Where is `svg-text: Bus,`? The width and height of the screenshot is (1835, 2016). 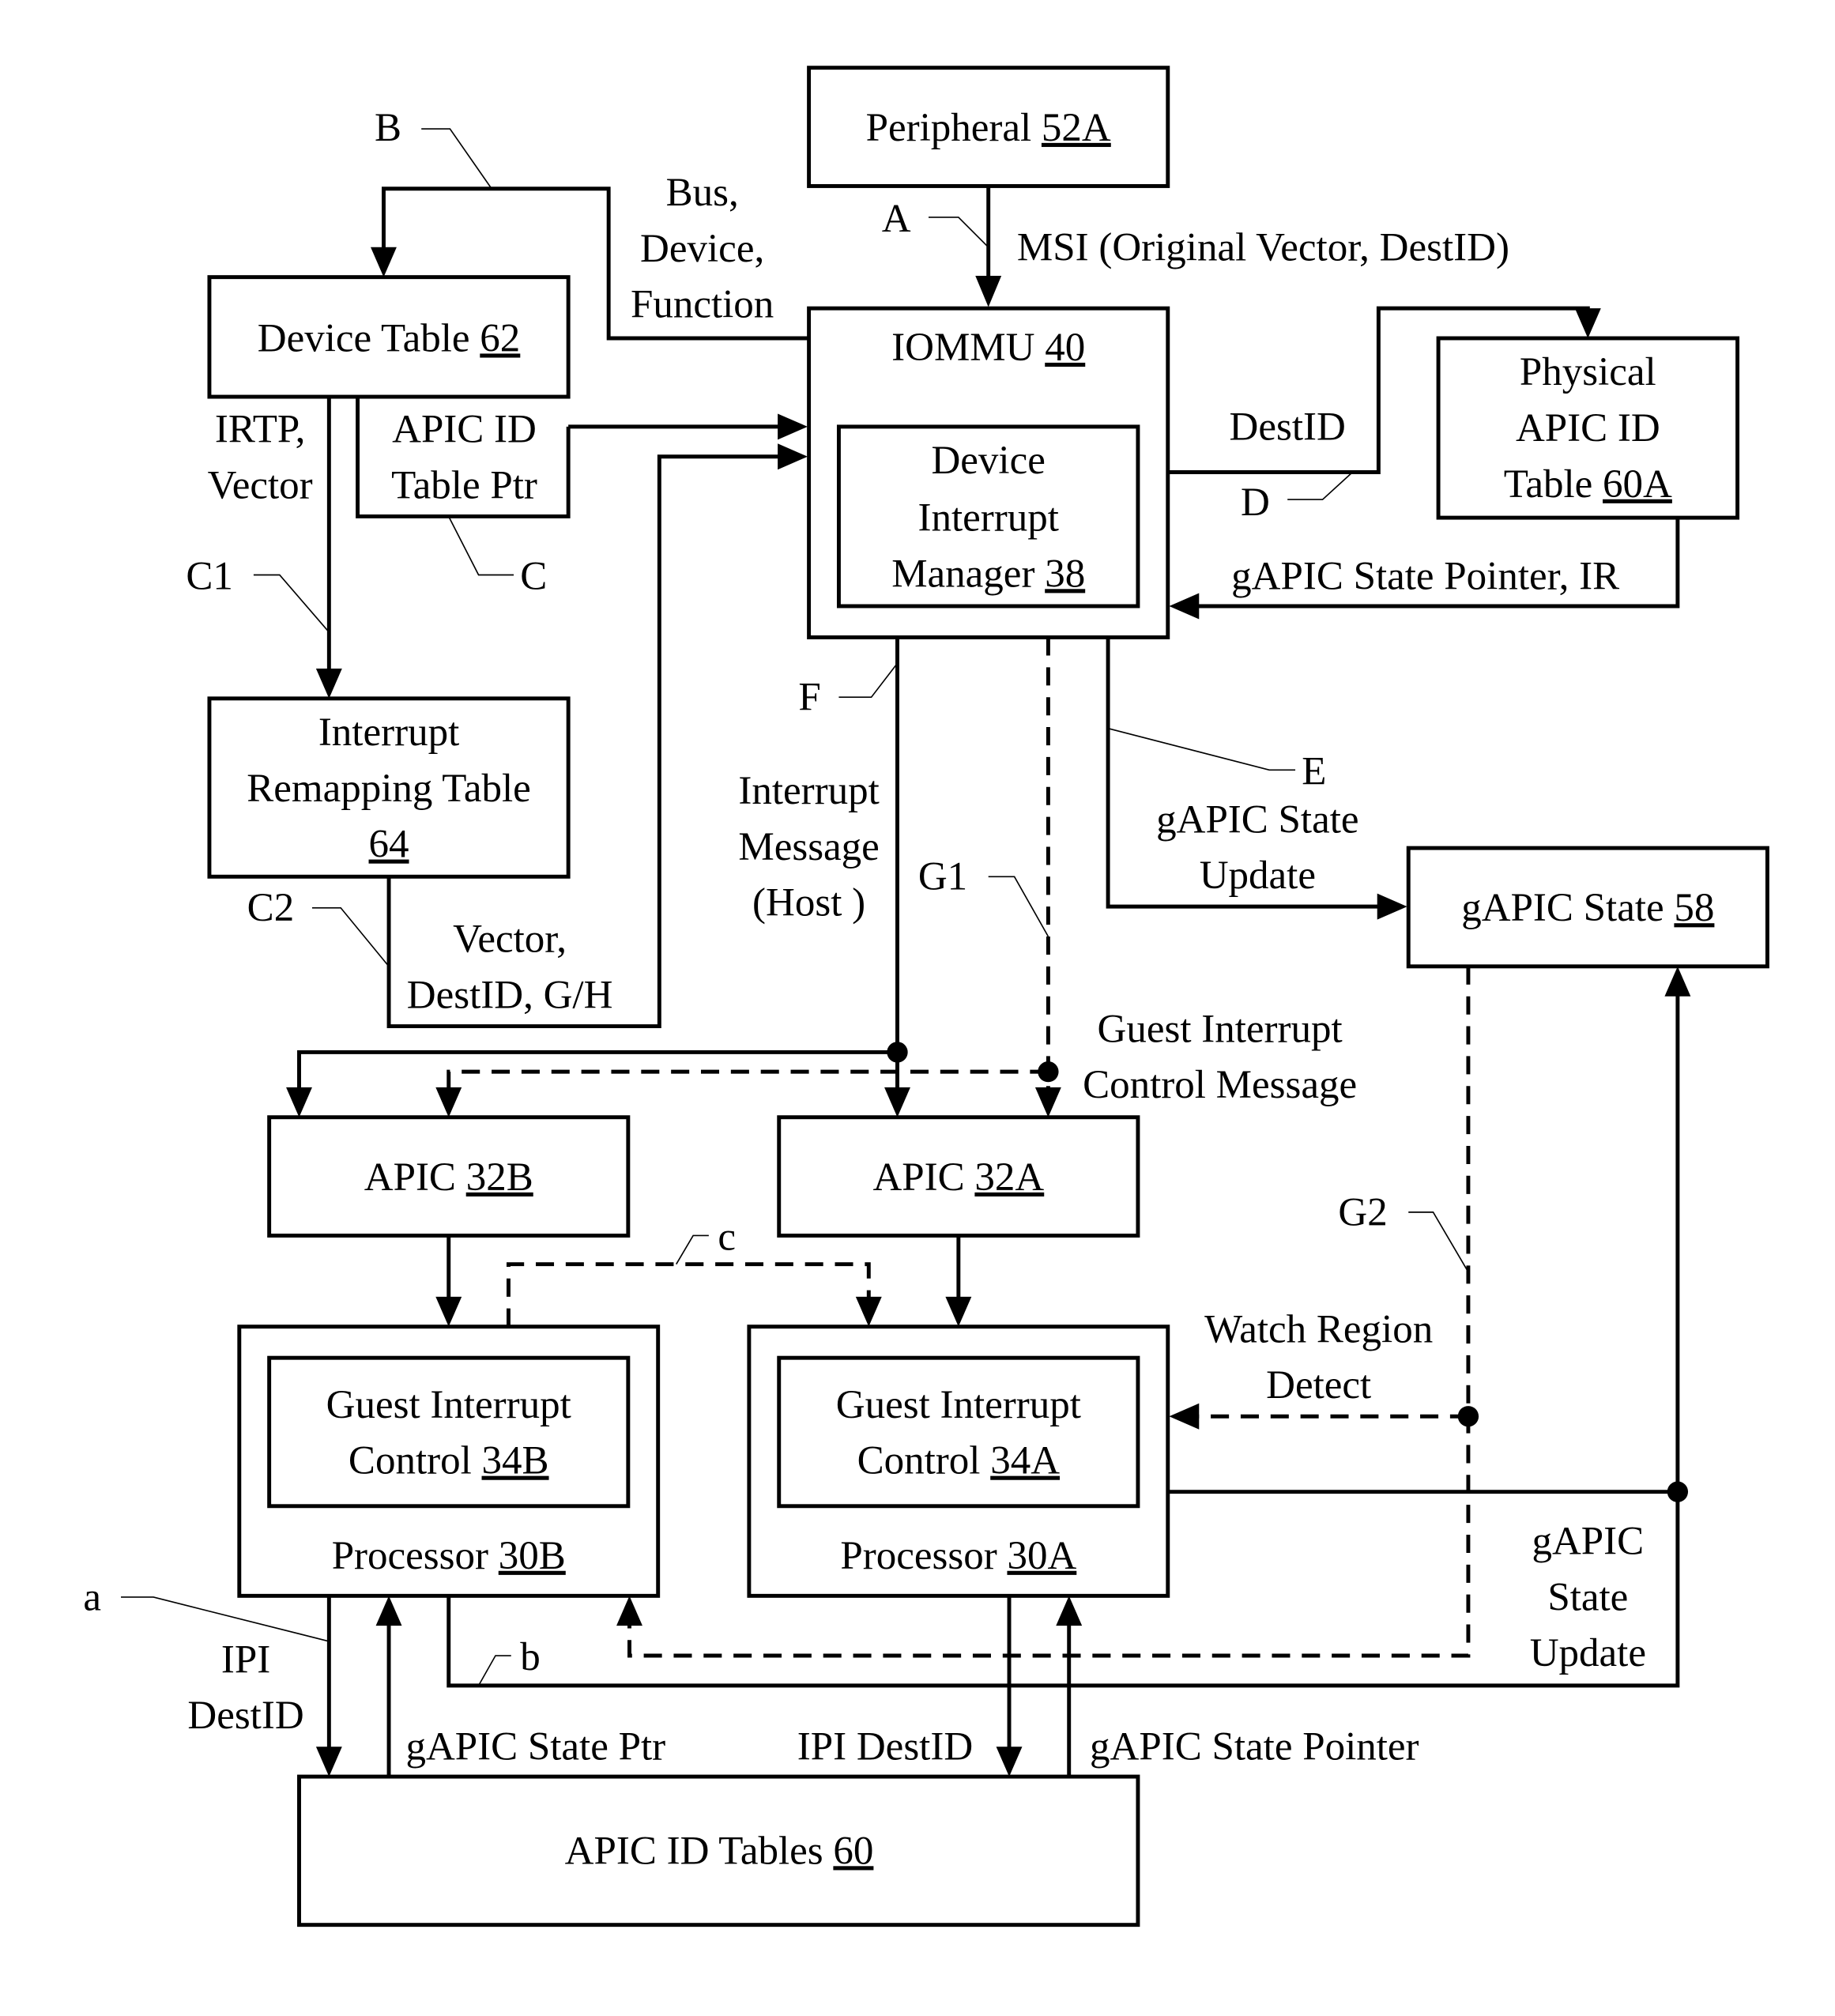
svg-text: Bus, is located at coordinates (702, 193).